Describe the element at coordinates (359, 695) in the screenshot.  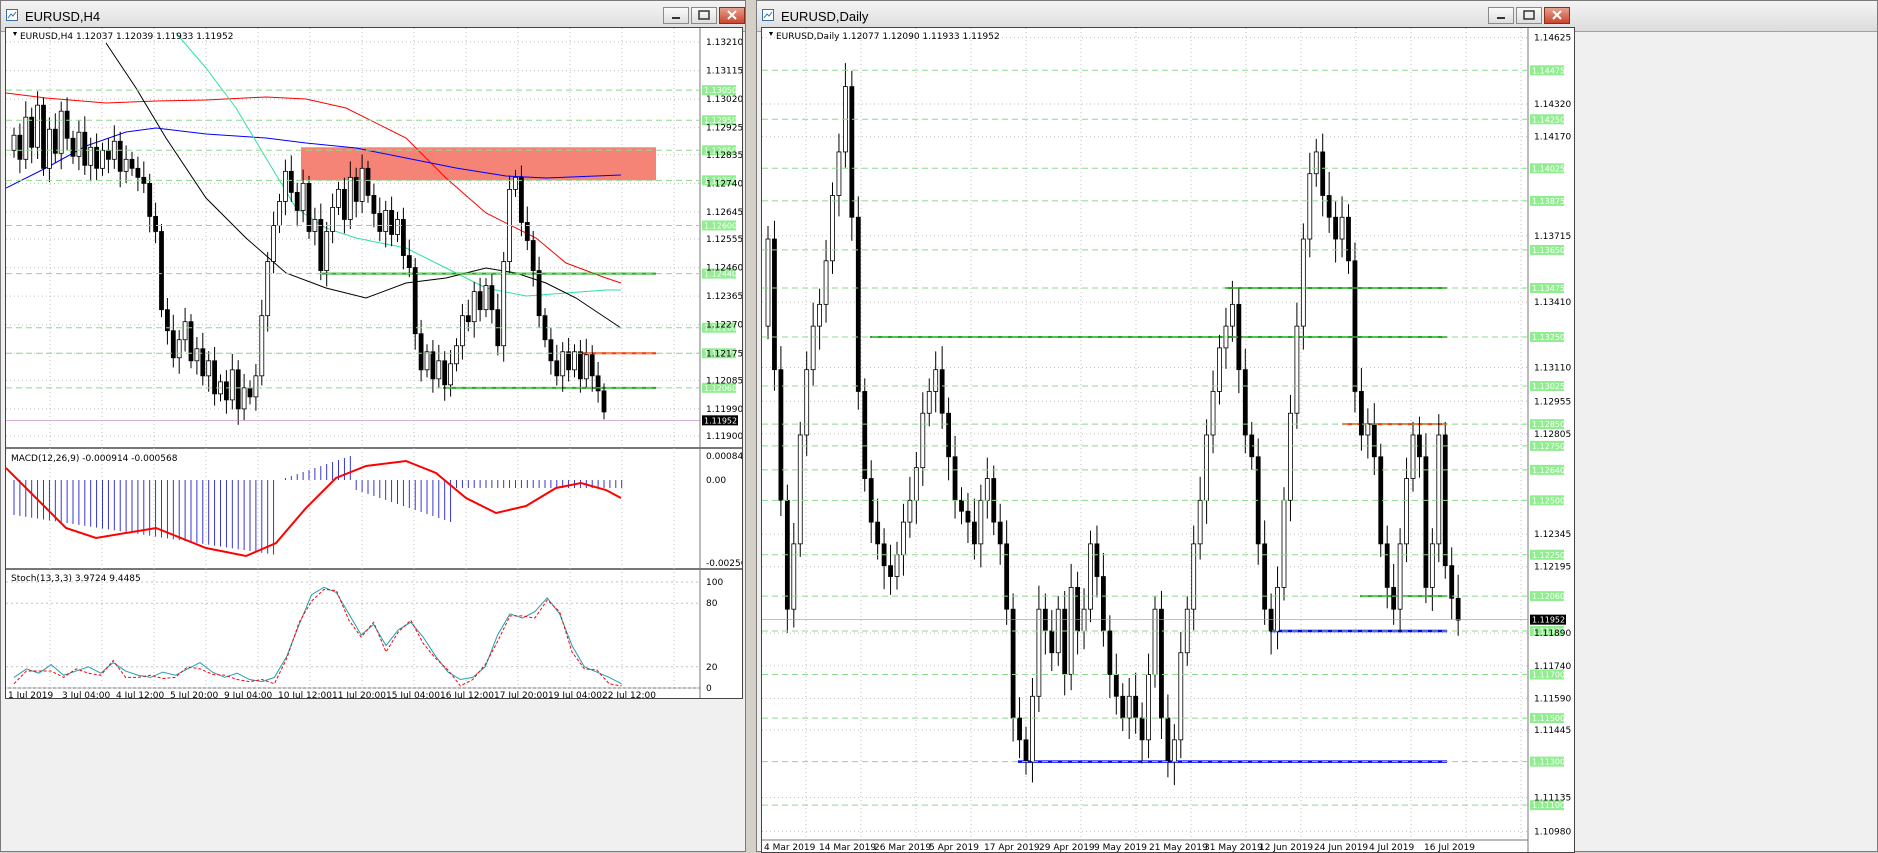
I see `time-axis-label: 11 Jul 20:00` at that location.